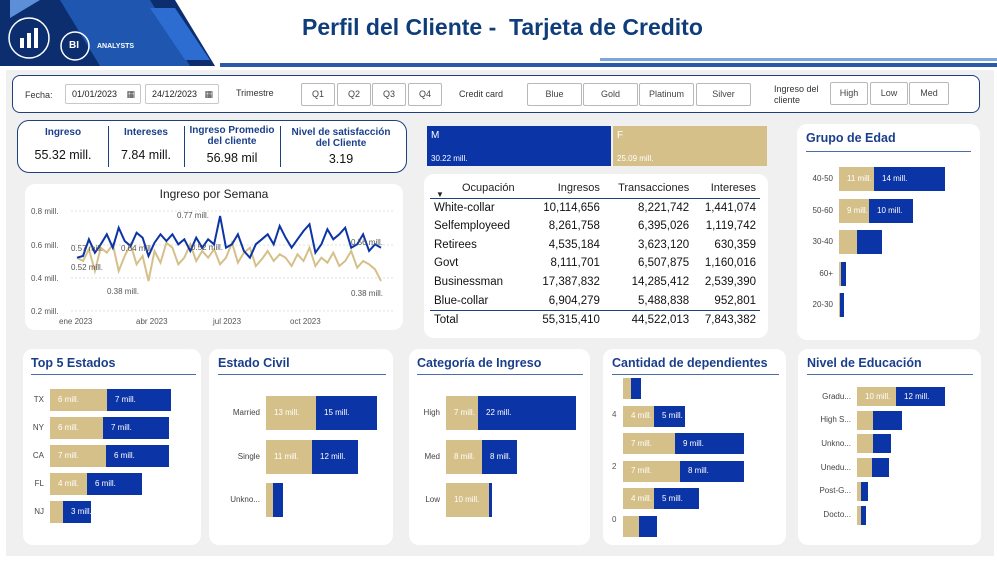 The image size is (997, 561). Describe the element at coordinates (595, 207) in the screenshot. I see `table-row: White-collar 10,114,656 8,221,742 1,441,074` at that location.